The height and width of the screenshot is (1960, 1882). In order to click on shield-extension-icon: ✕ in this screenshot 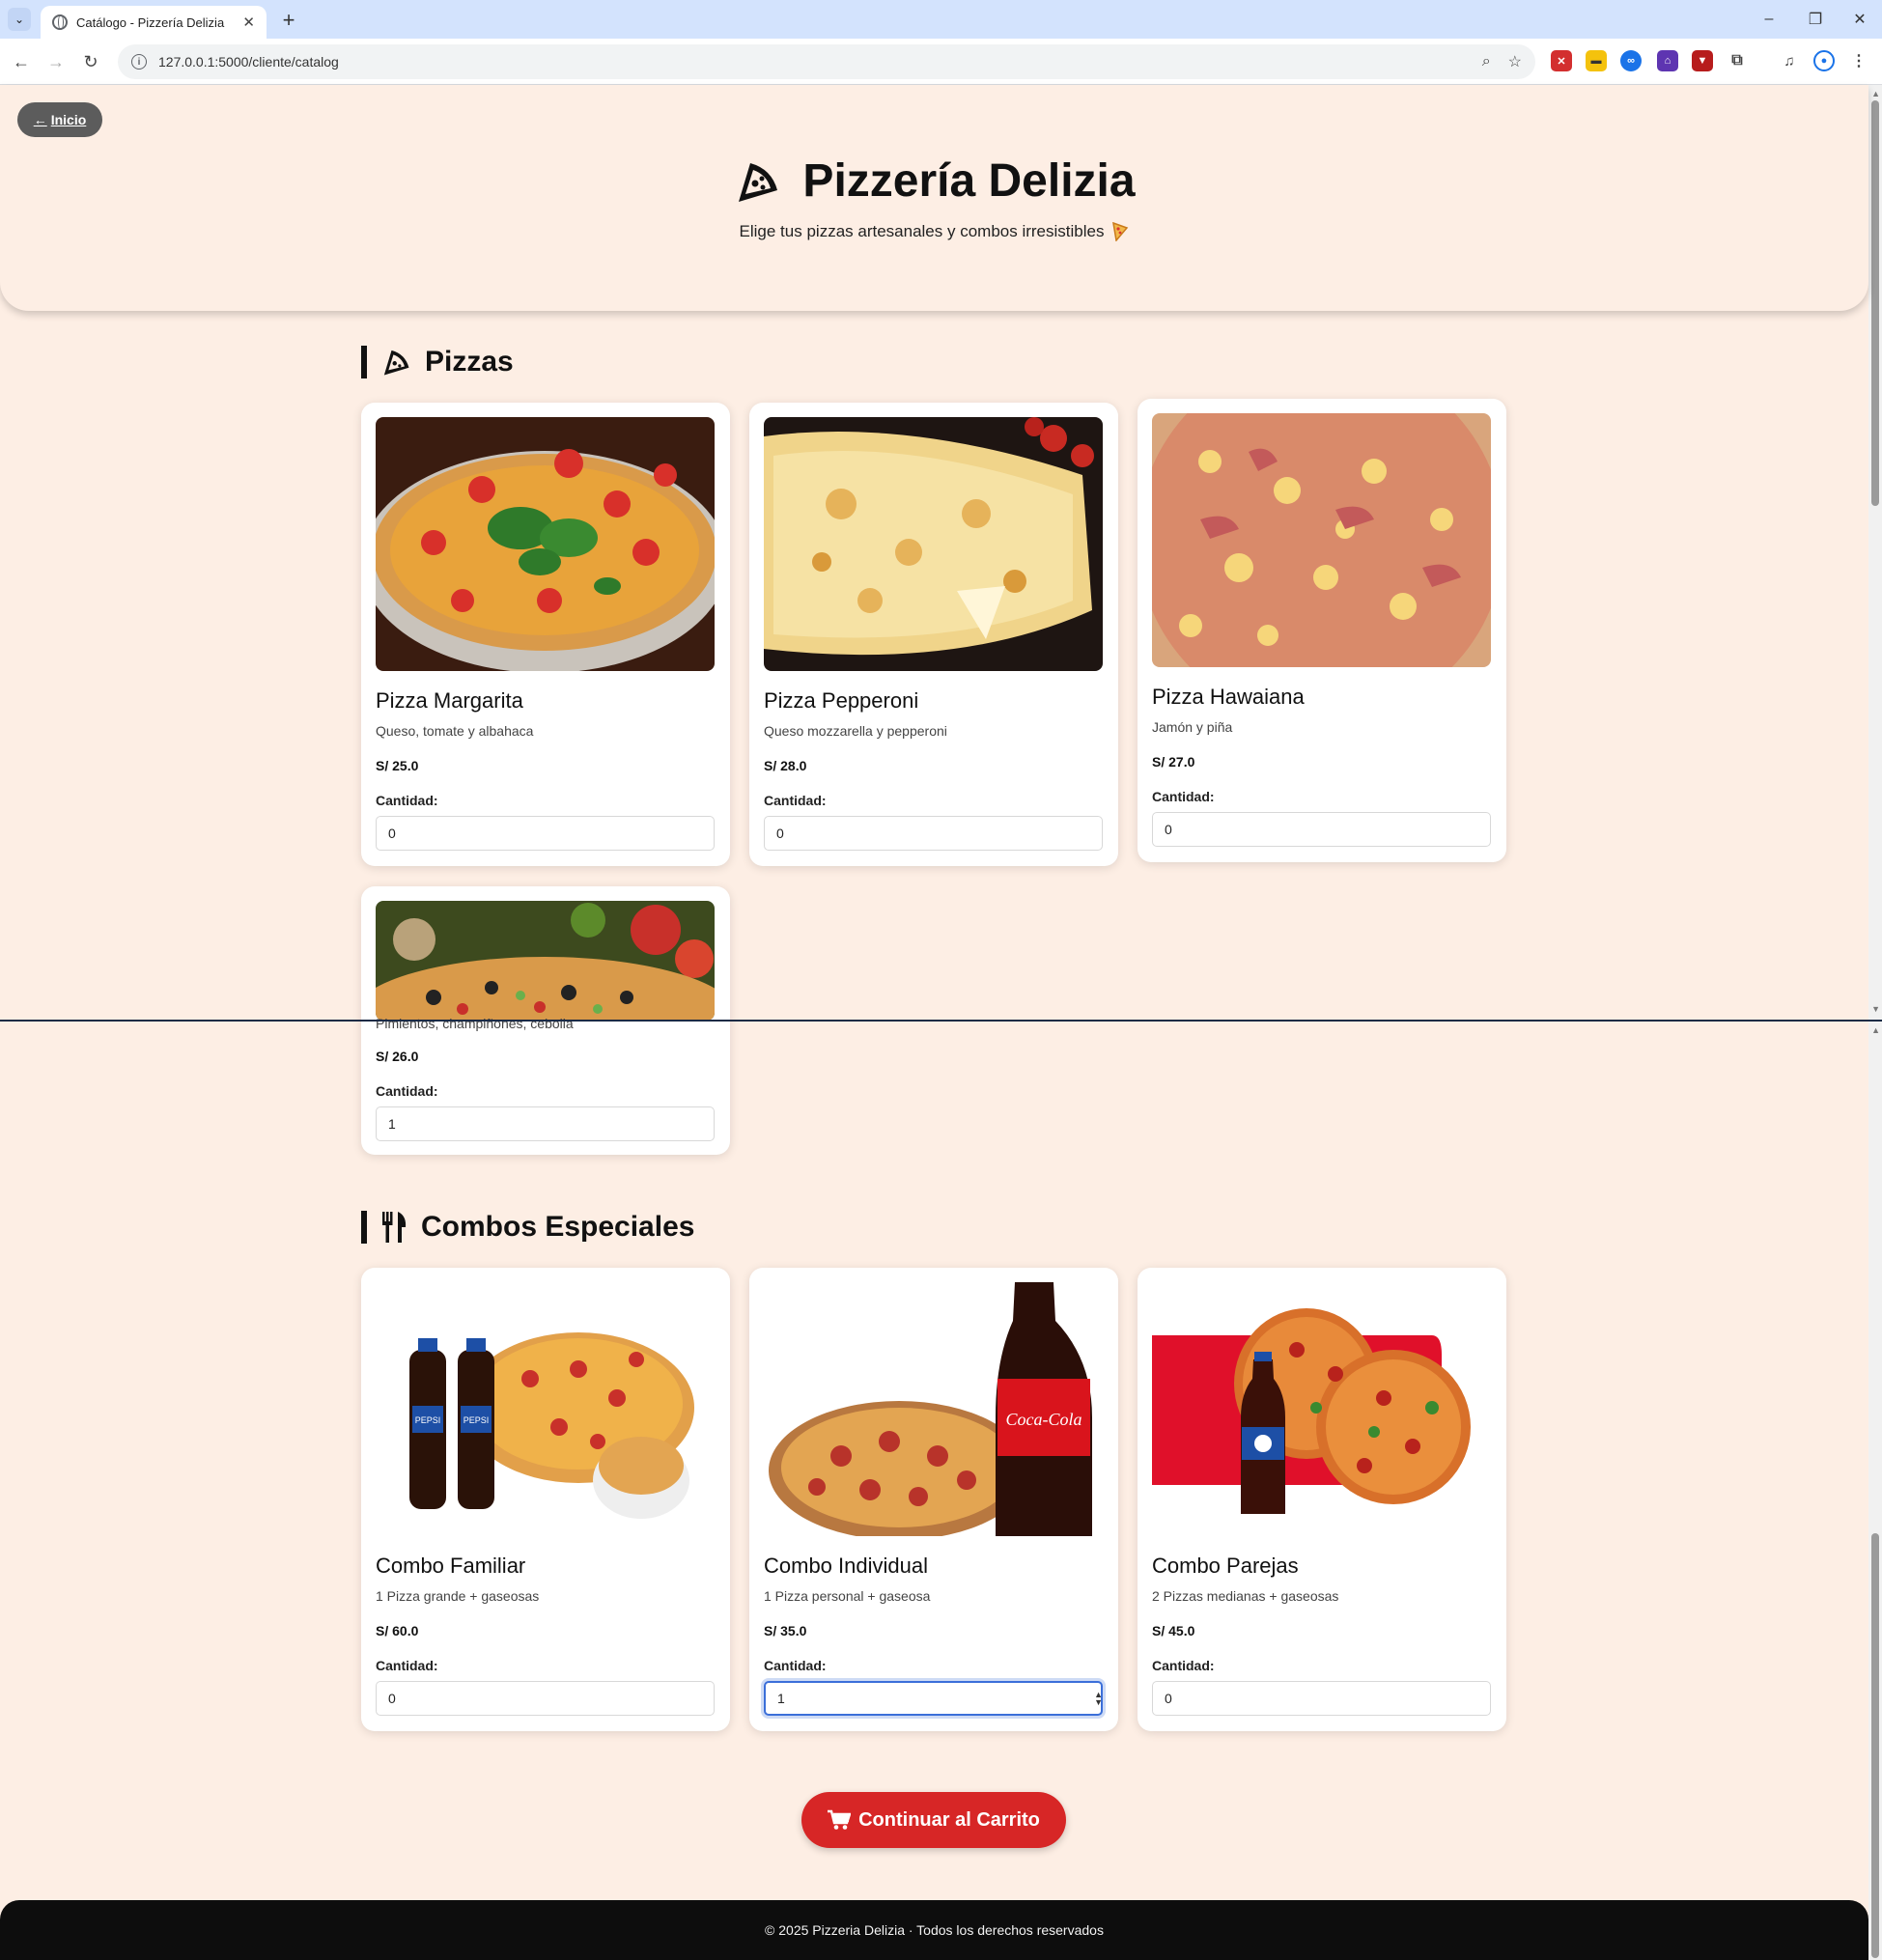, I will do `click(1561, 61)`.